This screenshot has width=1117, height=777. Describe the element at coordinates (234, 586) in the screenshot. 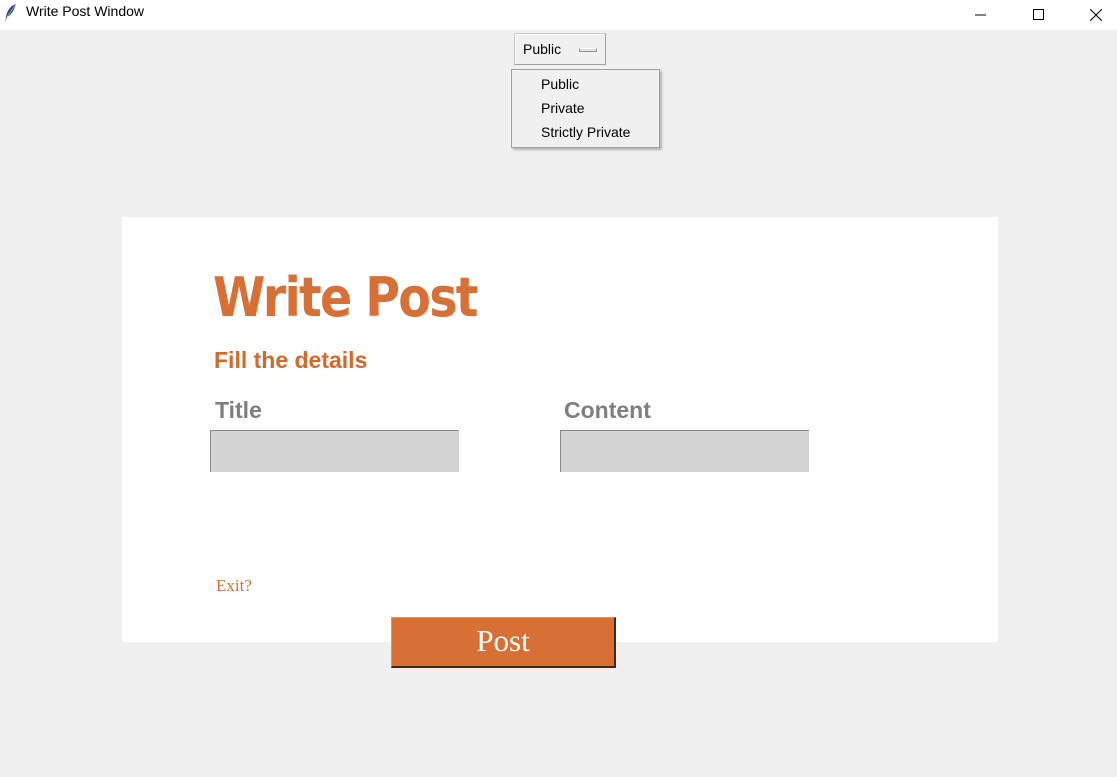

I see `exit-link: Exit?` at that location.